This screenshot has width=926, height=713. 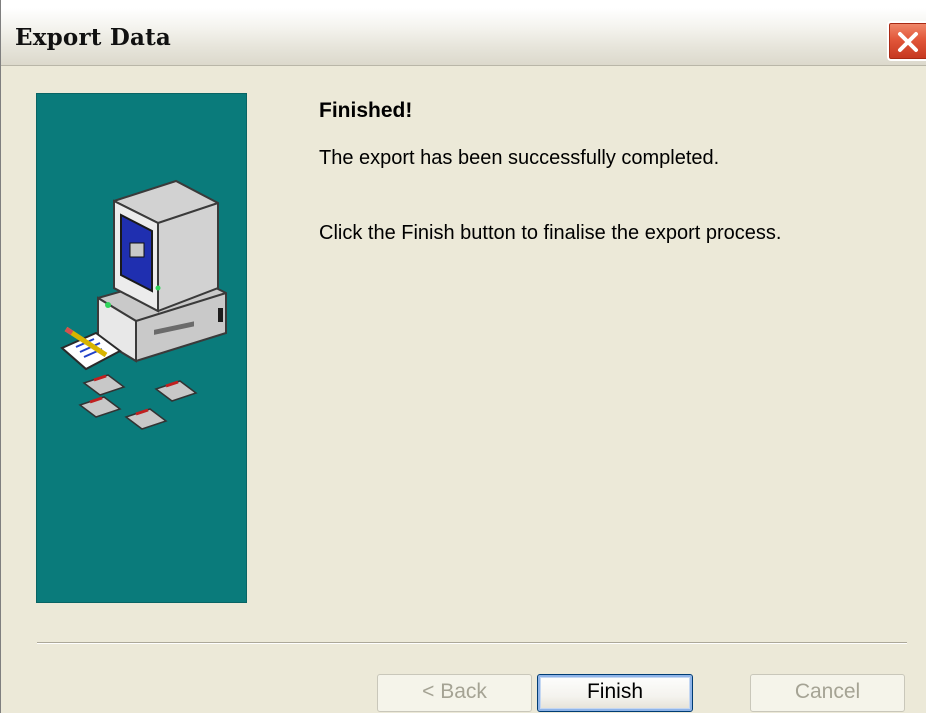 I want to click on computer-icon, so click(x=162, y=271).